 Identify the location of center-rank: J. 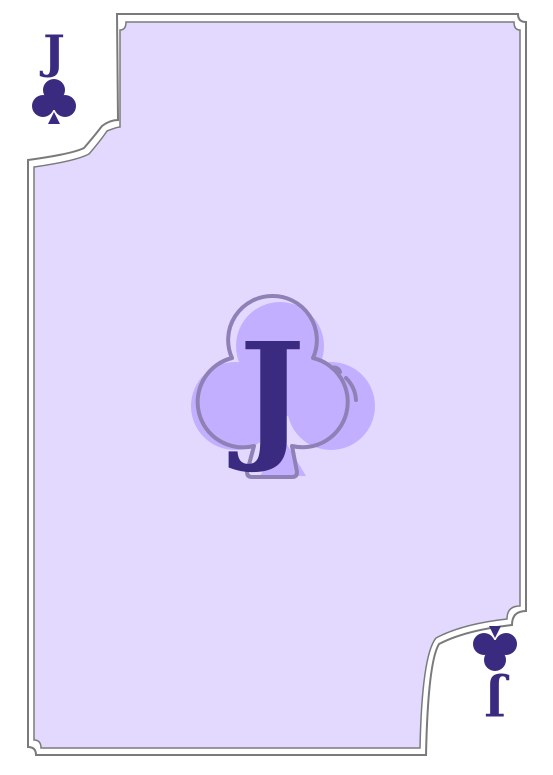
(266, 395).